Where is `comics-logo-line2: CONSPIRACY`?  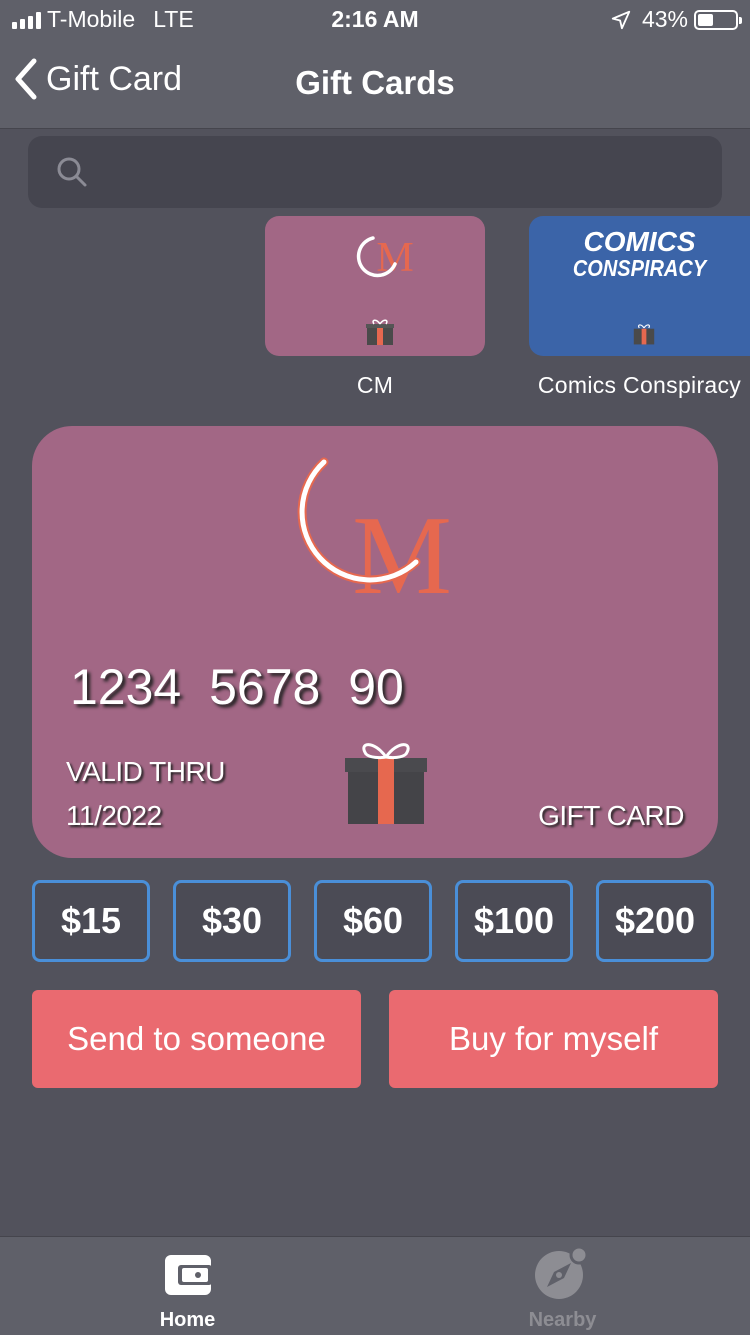
comics-logo-line2: CONSPIRACY is located at coordinates (639, 269).